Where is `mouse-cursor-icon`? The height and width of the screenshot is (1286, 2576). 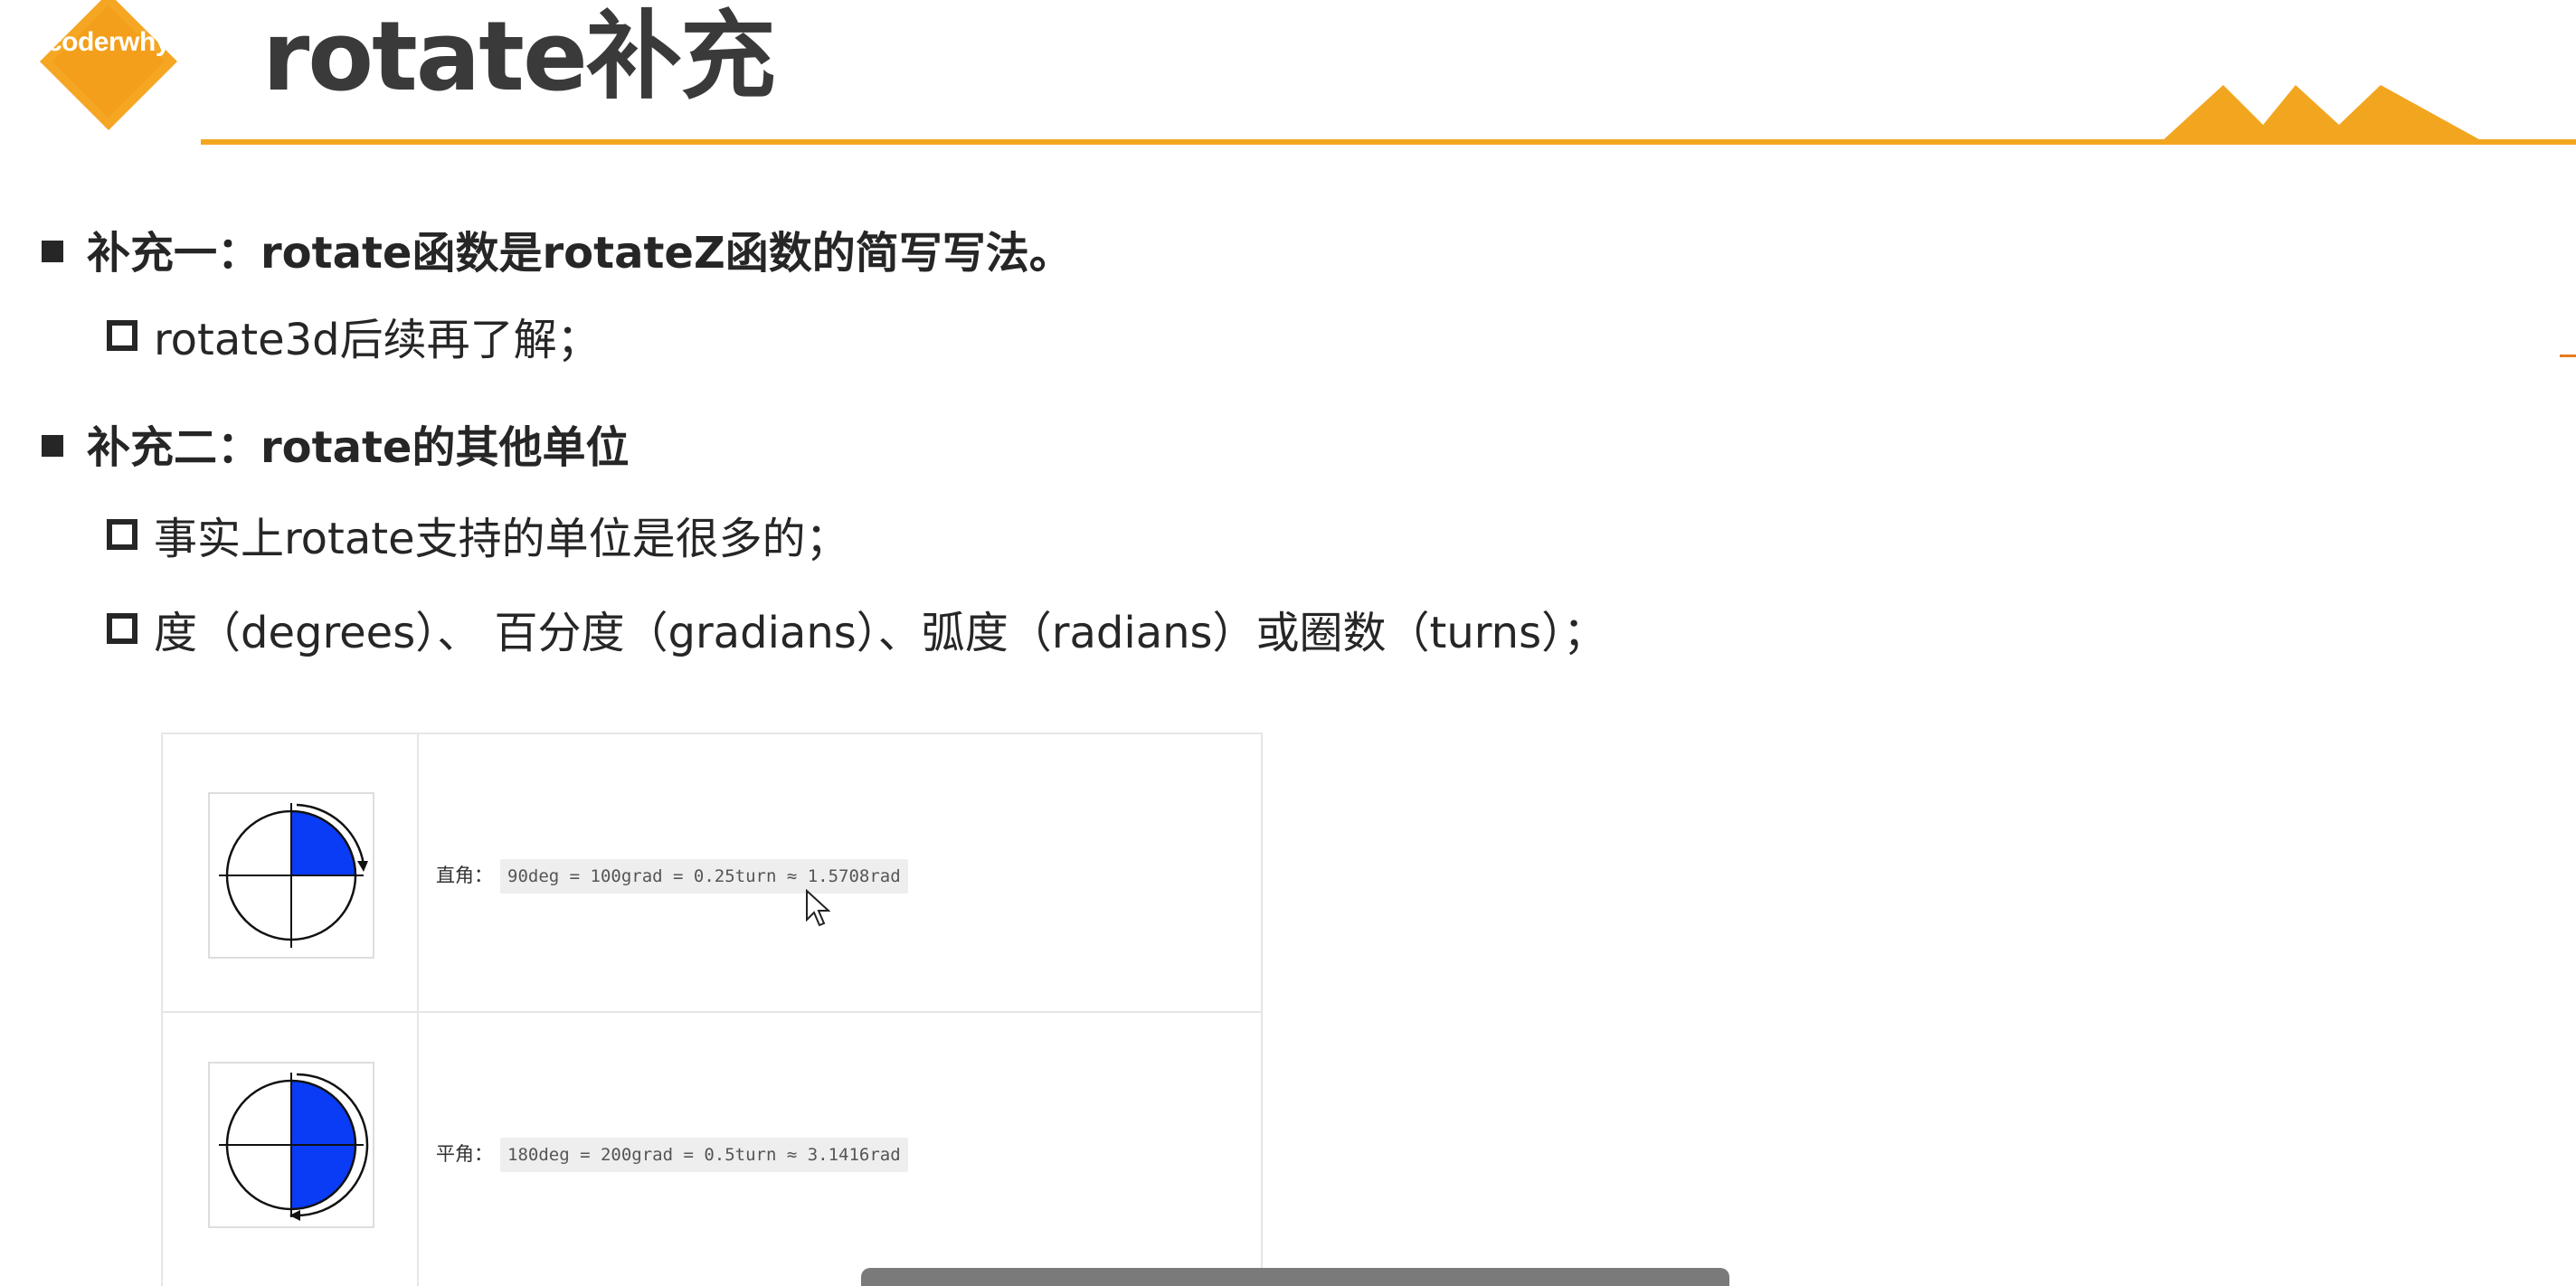 mouse-cursor-icon is located at coordinates (818, 908).